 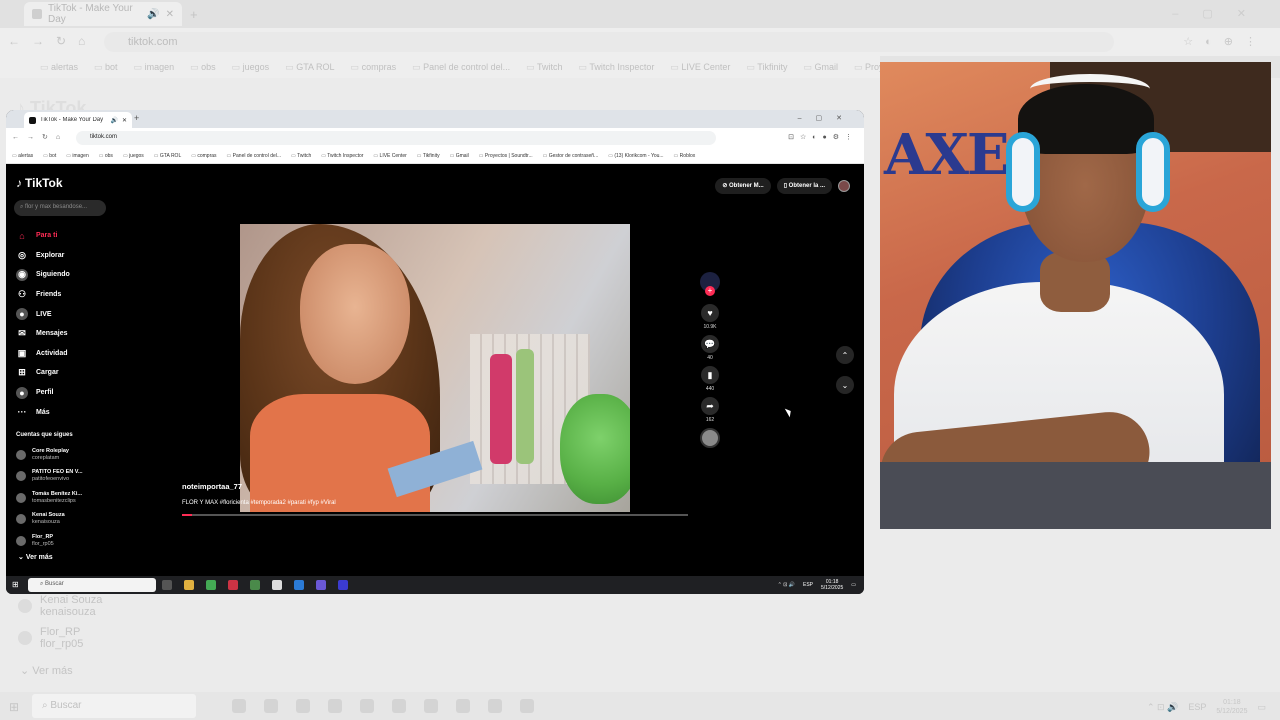 I want to click on following-item: Flor_RP flor_rp05, so click(x=49, y=541).